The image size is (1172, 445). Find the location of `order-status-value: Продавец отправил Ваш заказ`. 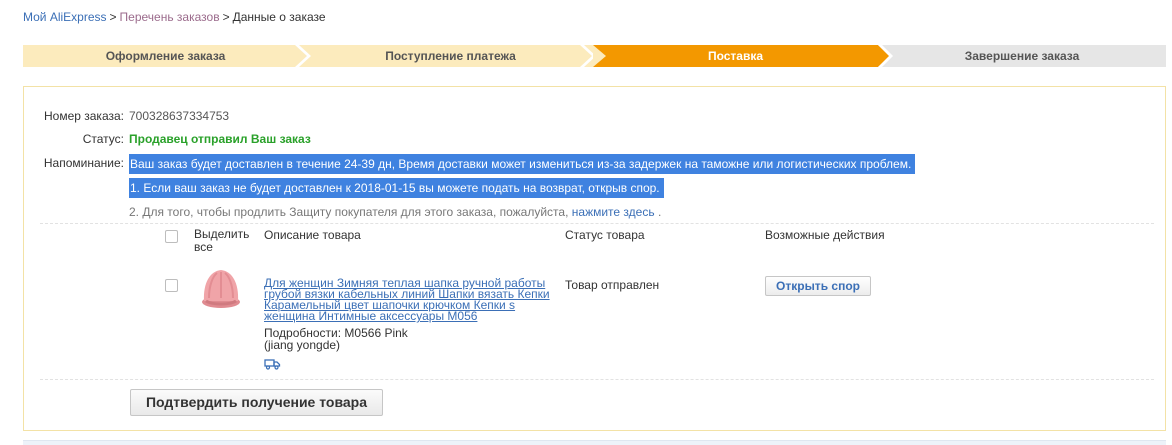

order-status-value: Продавец отправил Ваш заказ is located at coordinates (220, 139).